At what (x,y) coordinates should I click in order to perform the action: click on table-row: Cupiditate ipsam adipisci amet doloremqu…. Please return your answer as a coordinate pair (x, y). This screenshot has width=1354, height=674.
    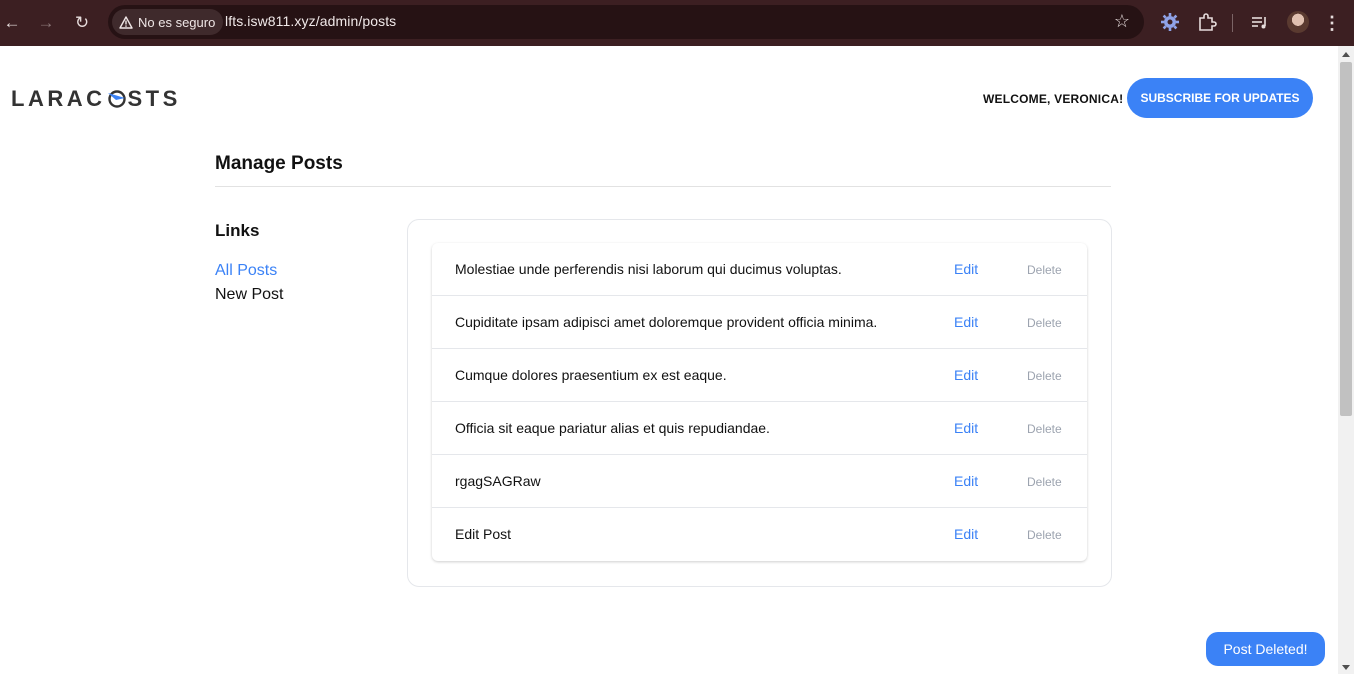
    Looking at the image, I should click on (759, 322).